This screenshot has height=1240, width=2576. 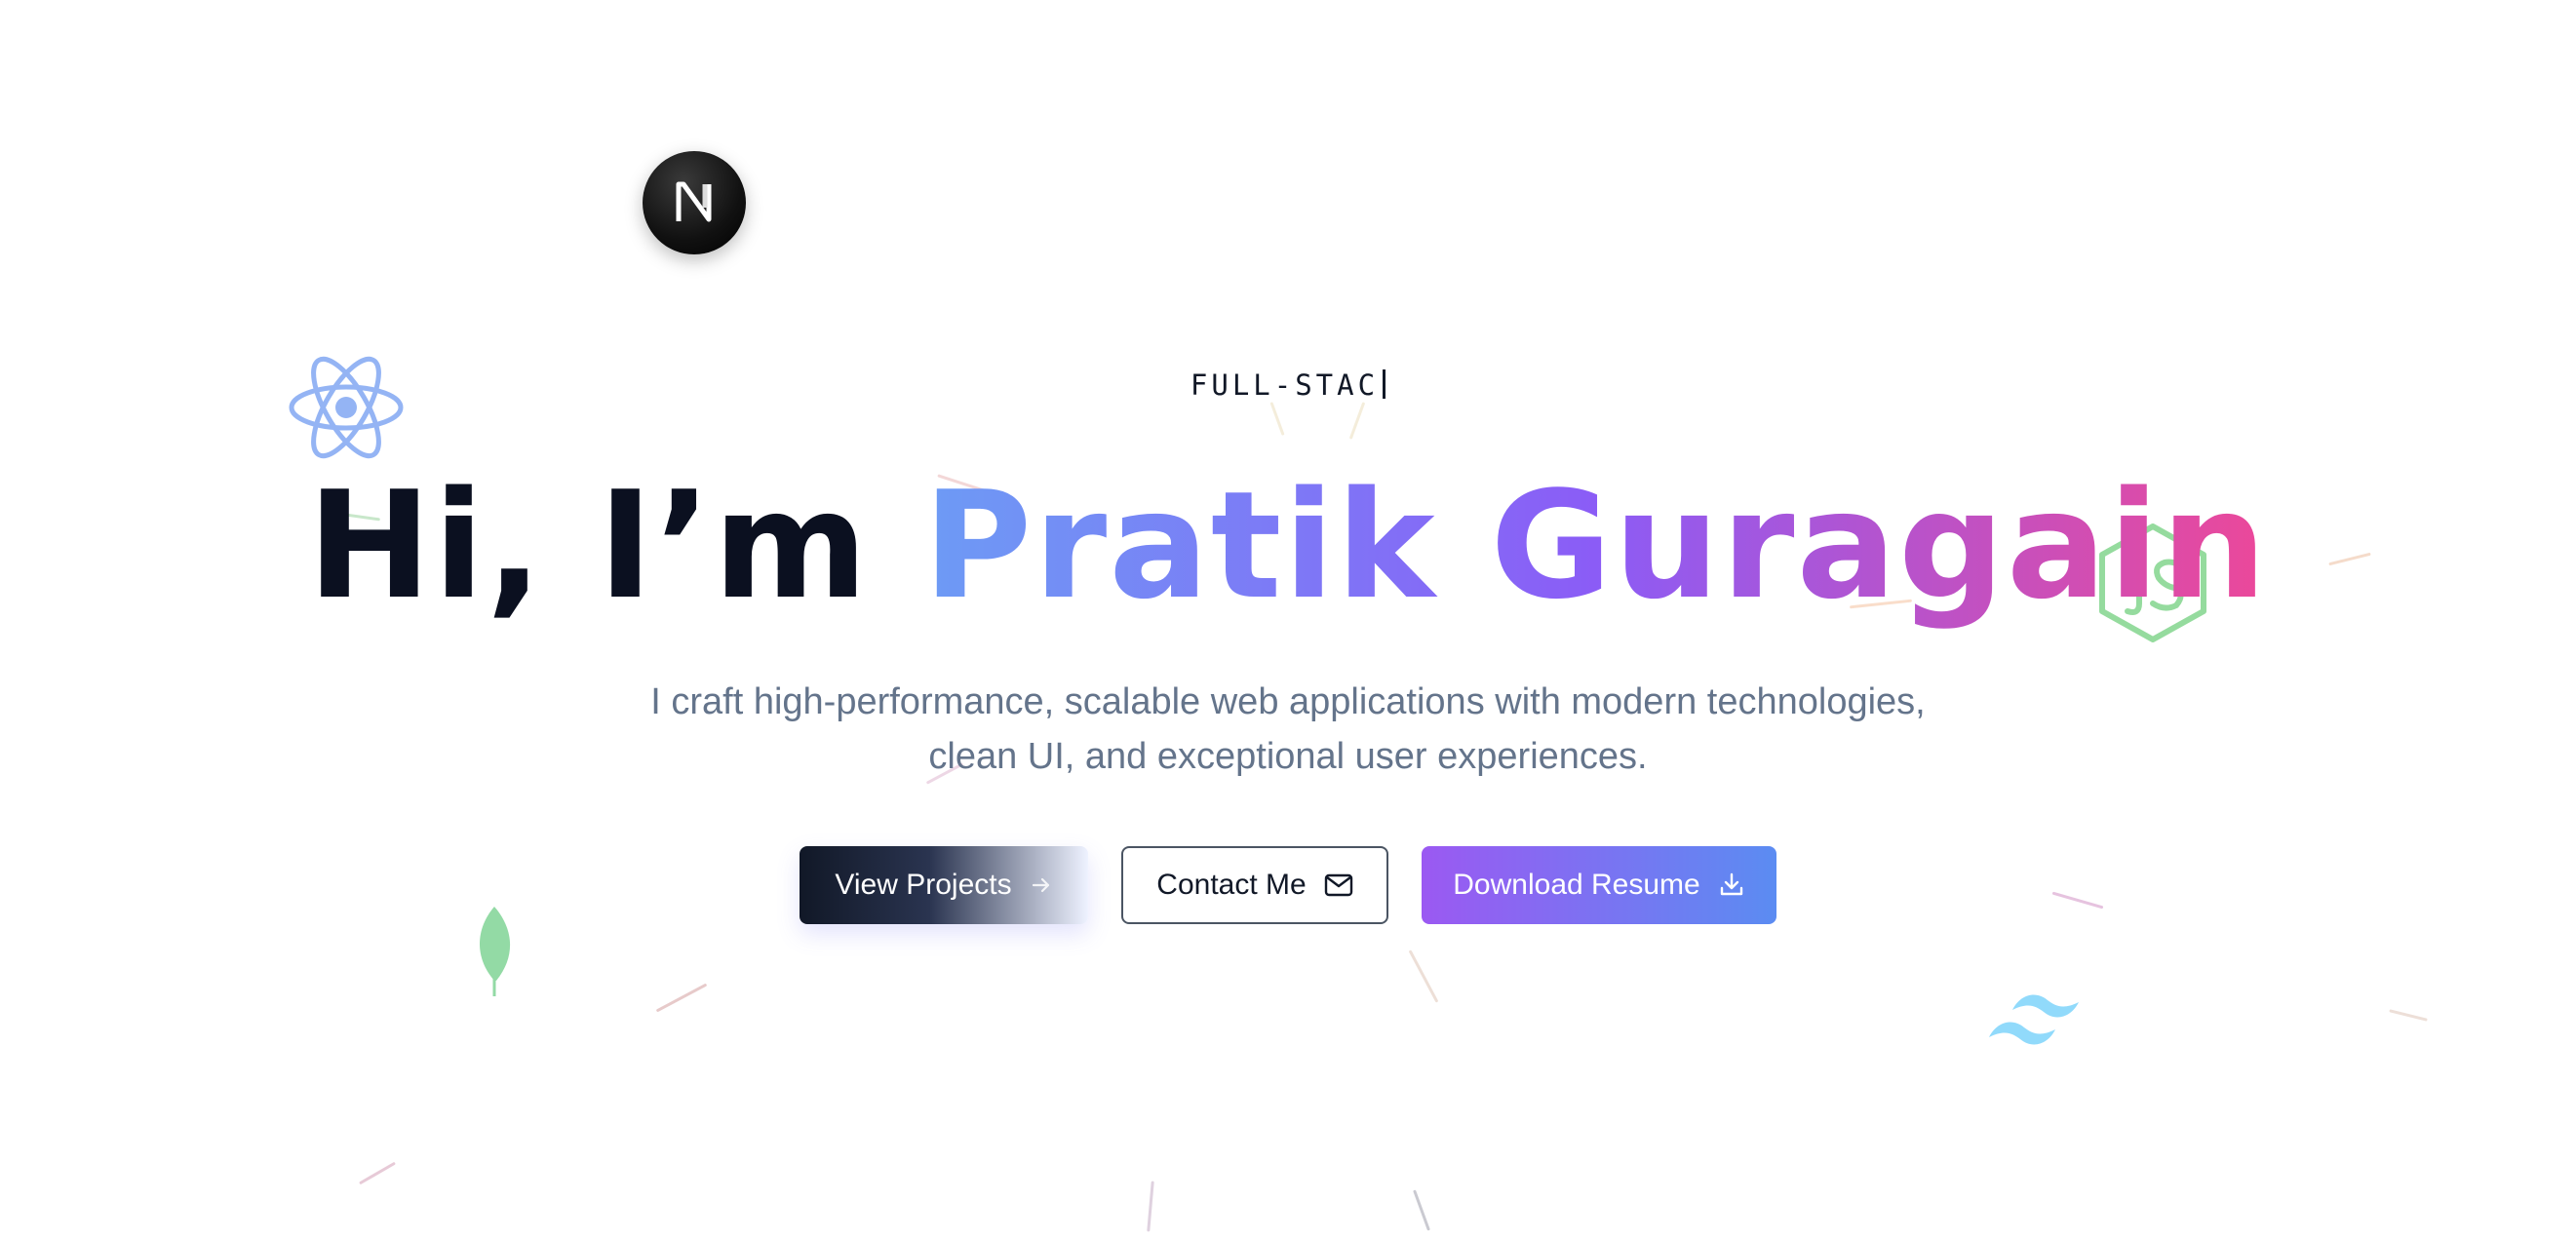 I want to click on hero-actions: View Projects Contact Me Download Resume, so click(x=1288, y=885).